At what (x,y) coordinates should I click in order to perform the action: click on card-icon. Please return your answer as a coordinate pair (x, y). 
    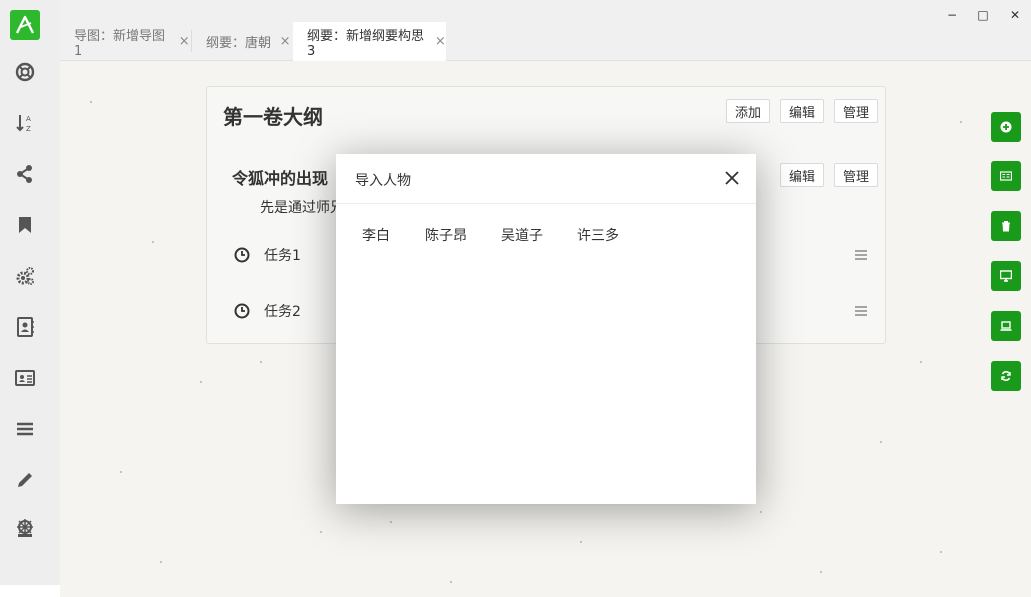
    Looking at the image, I should click on (1006, 176).